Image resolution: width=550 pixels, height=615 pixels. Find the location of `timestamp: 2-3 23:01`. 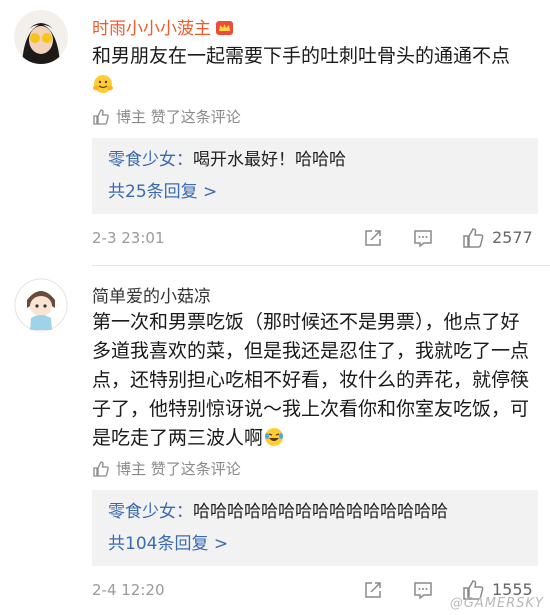

timestamp: 2-3 23:01 is located at coordinates (128, 238).